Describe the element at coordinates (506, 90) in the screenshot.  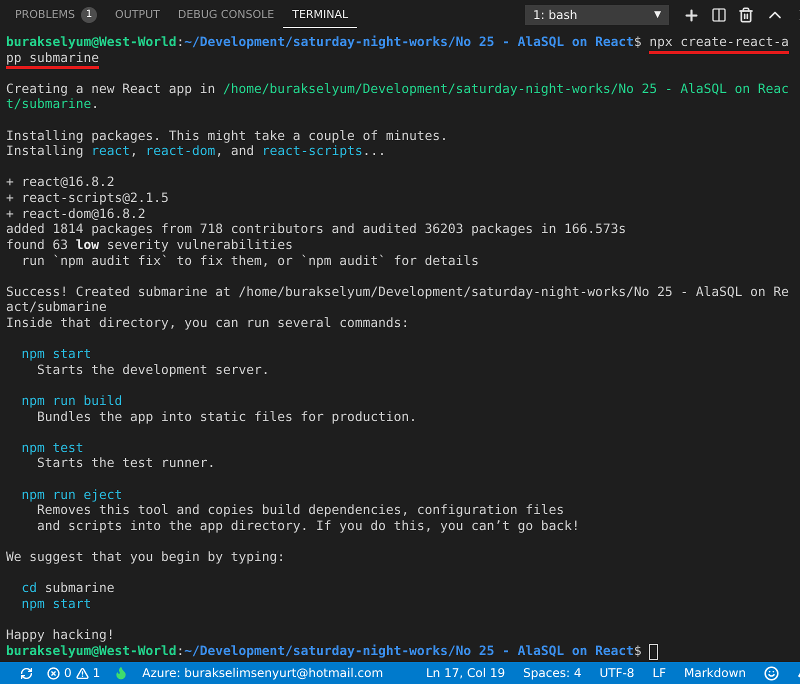
I see `terminal-text: /home/burakselyum/Development/saturday-night-works/No 25 - AlaSQL on Reac` at that location.